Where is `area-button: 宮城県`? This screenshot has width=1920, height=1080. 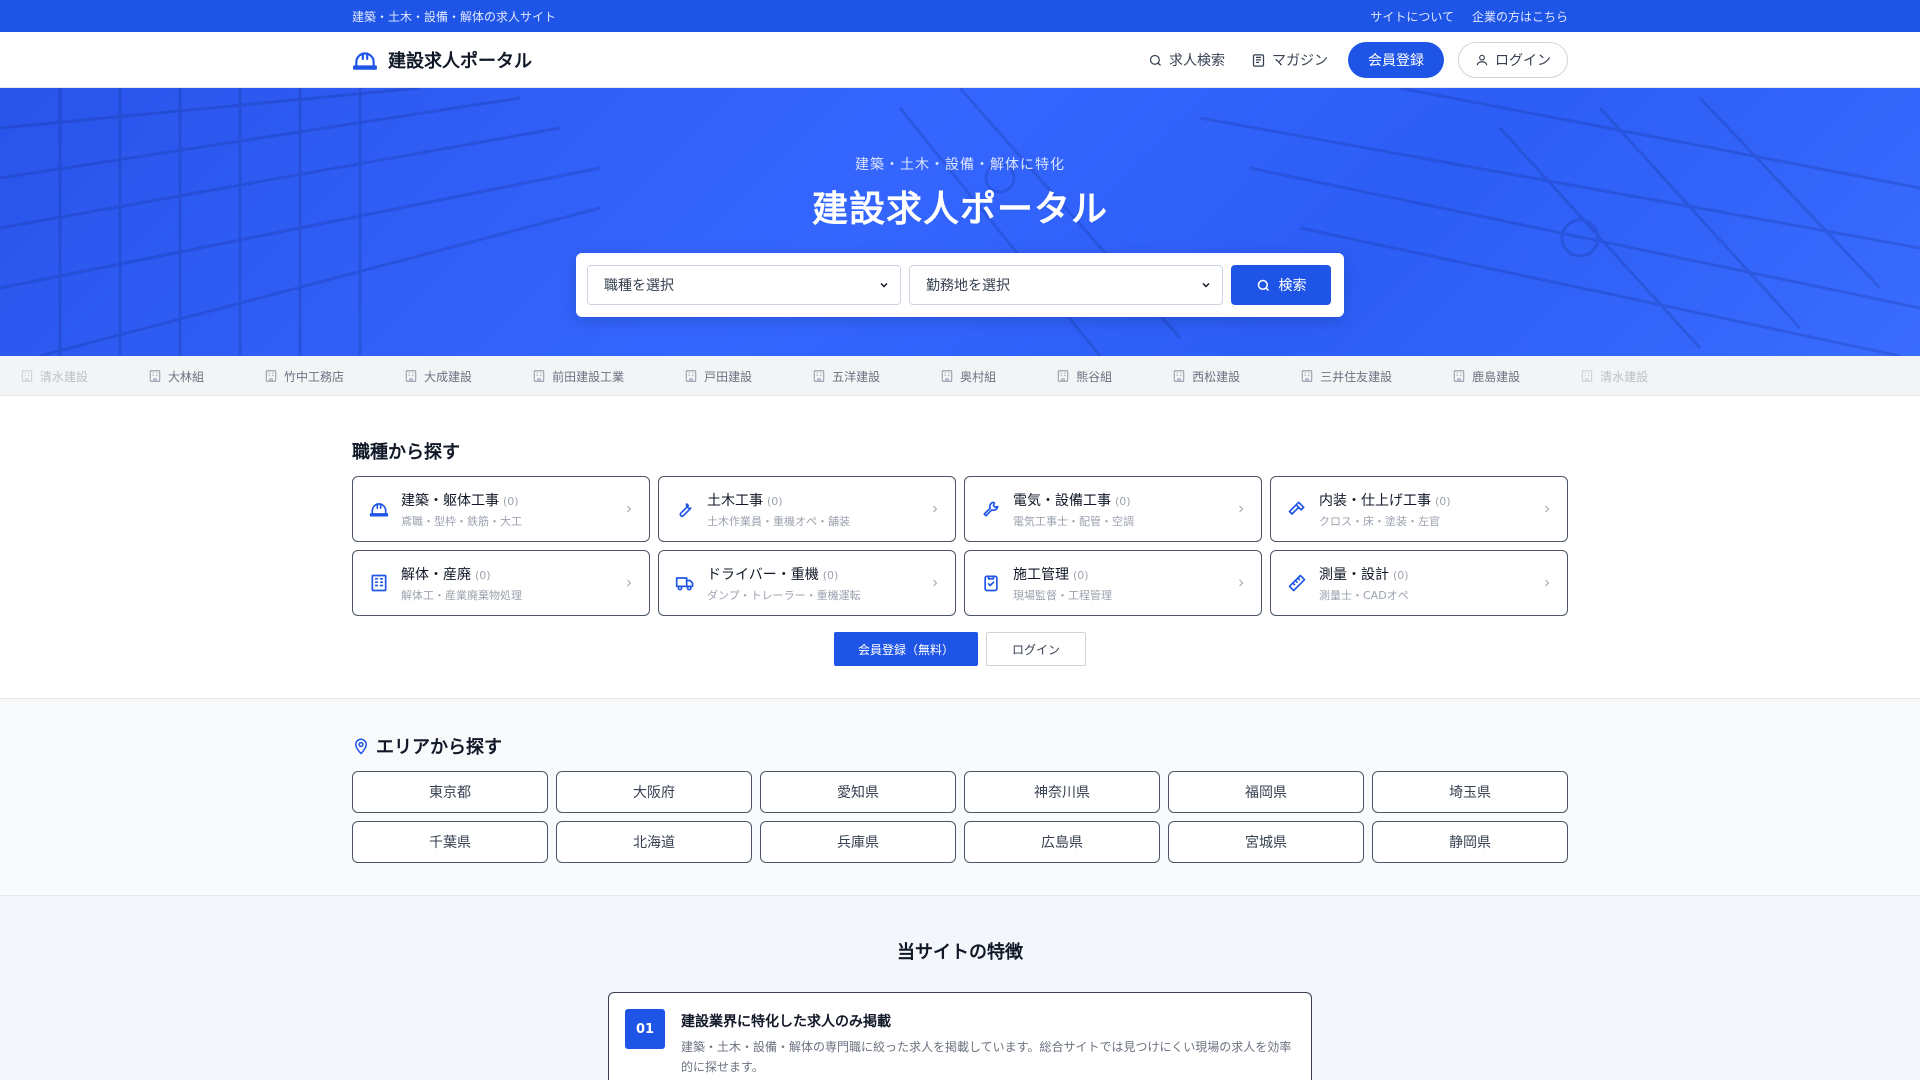 area-button: 宮城県 is located at coordinates (1266, 842).